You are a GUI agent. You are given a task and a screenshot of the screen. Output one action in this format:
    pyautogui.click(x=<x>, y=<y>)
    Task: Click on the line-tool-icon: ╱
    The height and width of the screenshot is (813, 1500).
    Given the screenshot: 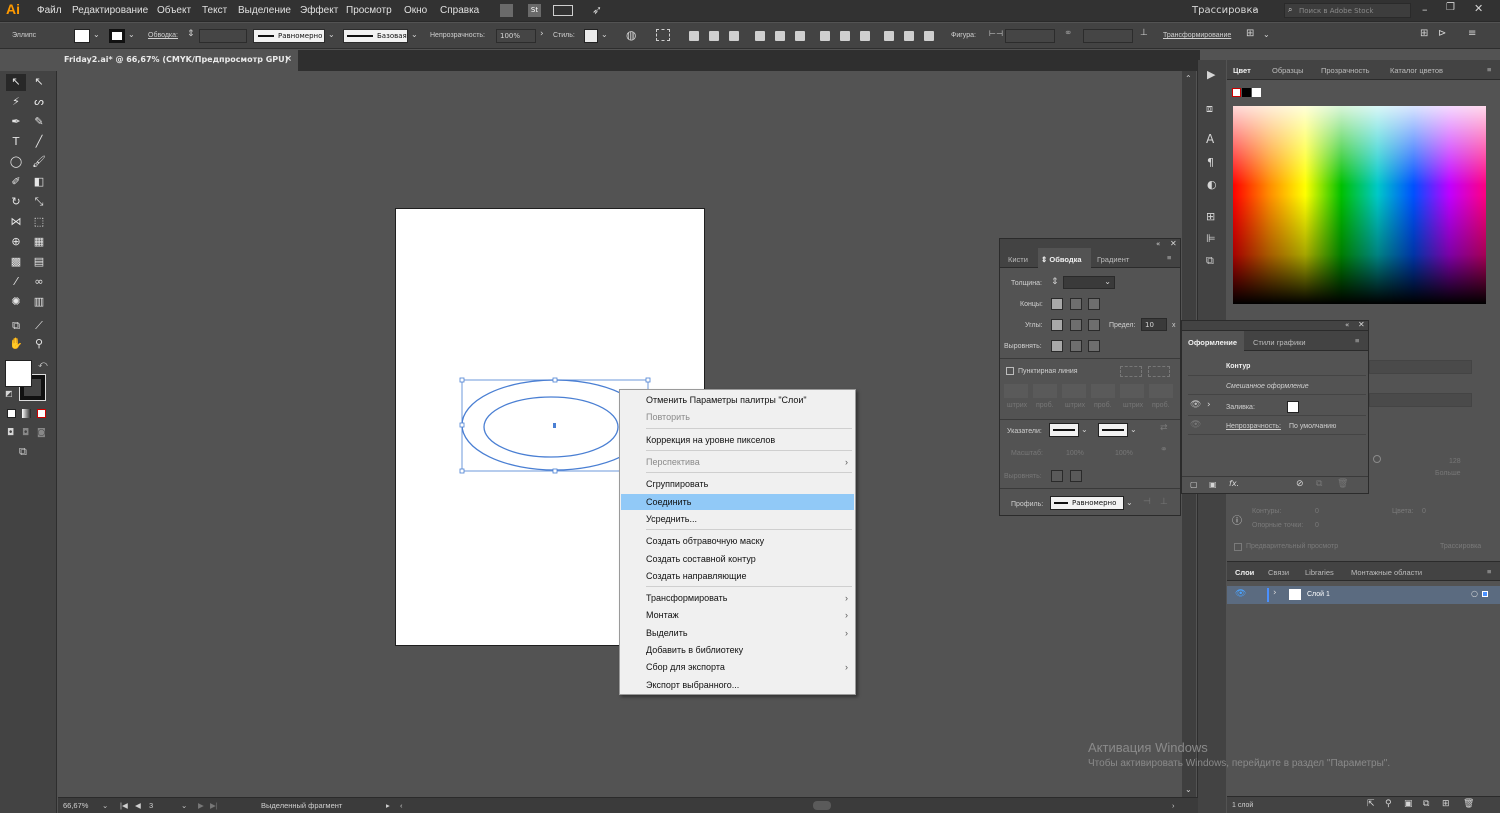 What is the action you would take?
    pyautogui.click(x=39, y=142)
    